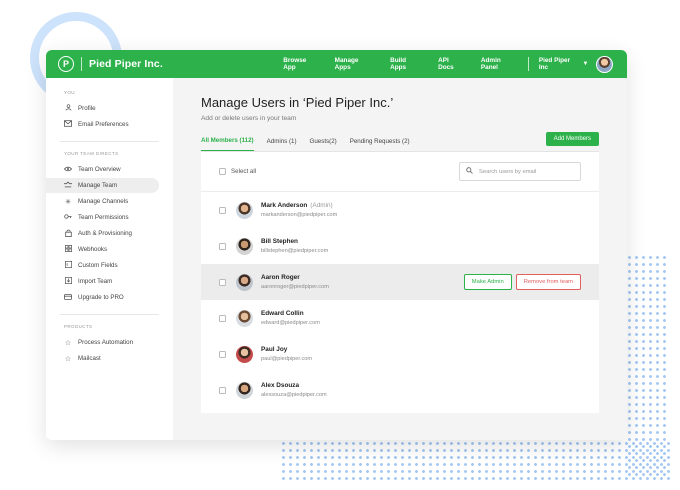 The width and height of the screenshot is (680, 490). I want to click on sidebar-item-process-automation: ☆ Process Automation, so click(109, 342).